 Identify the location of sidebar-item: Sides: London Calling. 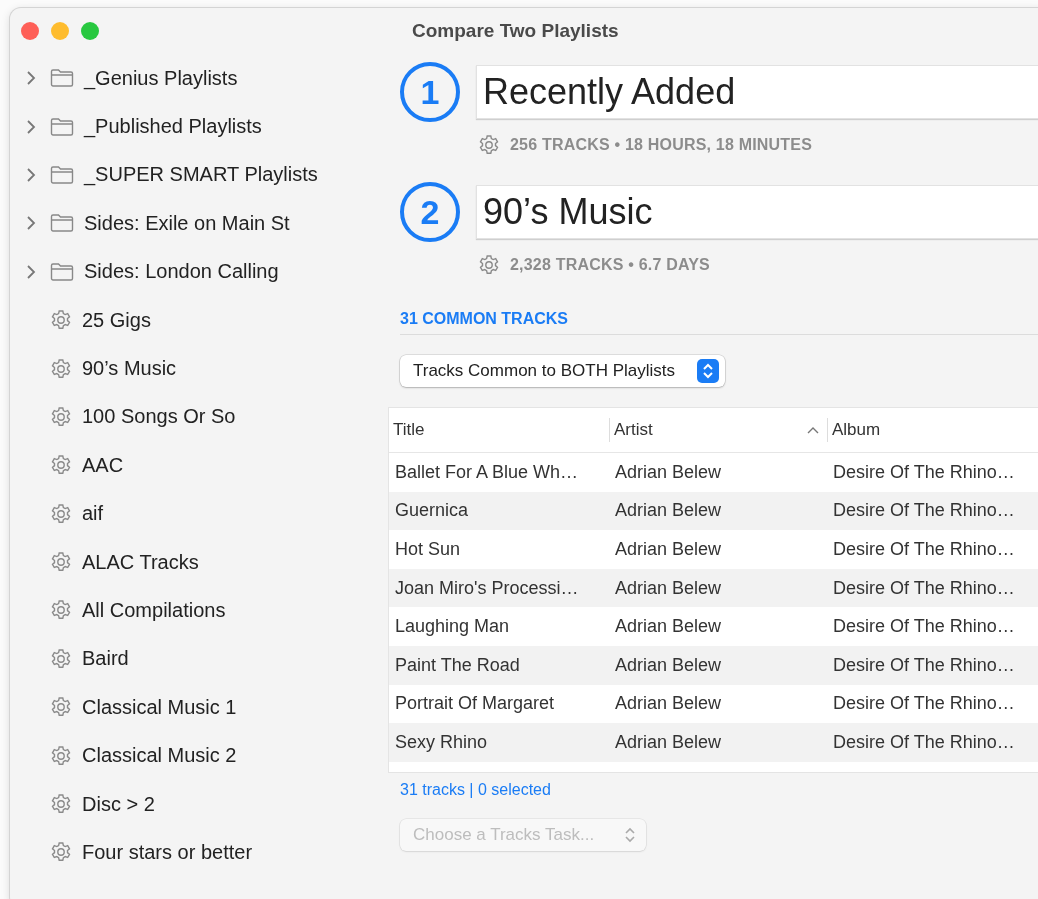
(181, 272).